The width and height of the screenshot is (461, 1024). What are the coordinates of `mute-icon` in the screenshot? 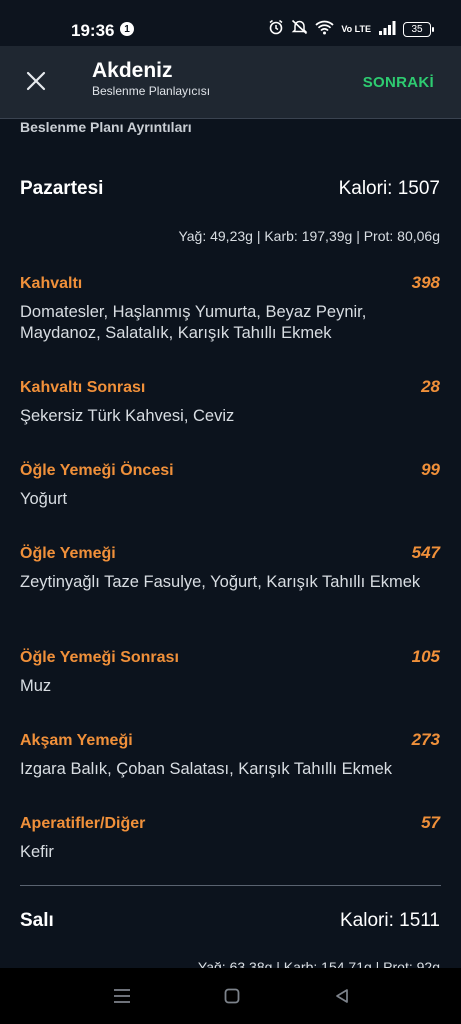 It's located at (299, 29).